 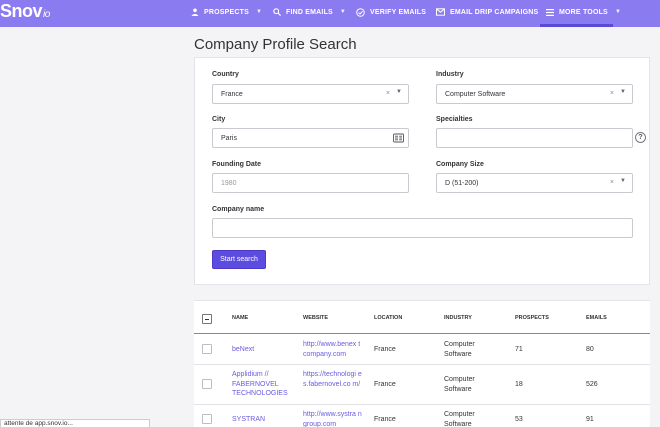 What do you see at coordinates (232, 94) in the screenshot?
I see `country-value: France` at bounding box center [232, 94].